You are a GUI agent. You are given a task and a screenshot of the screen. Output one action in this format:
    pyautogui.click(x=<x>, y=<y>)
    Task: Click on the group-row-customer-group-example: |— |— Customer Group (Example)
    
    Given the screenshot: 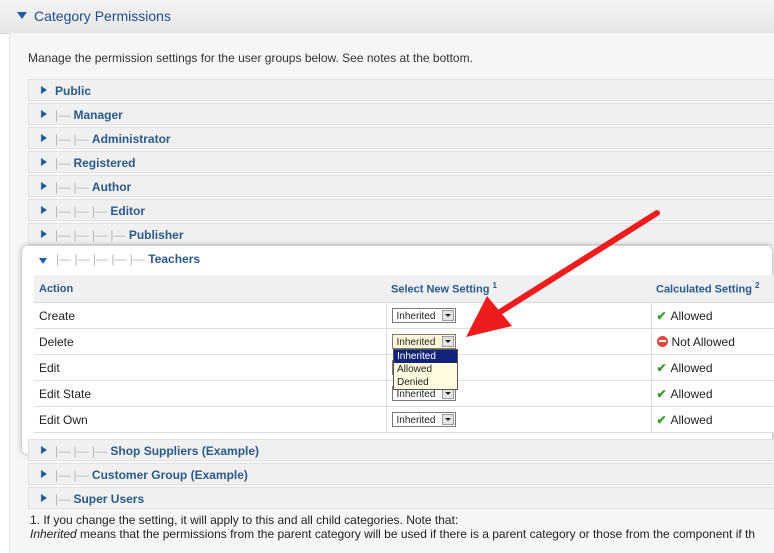 What is the action you would take?
    pyautogui.click(x=401, y=474)
    